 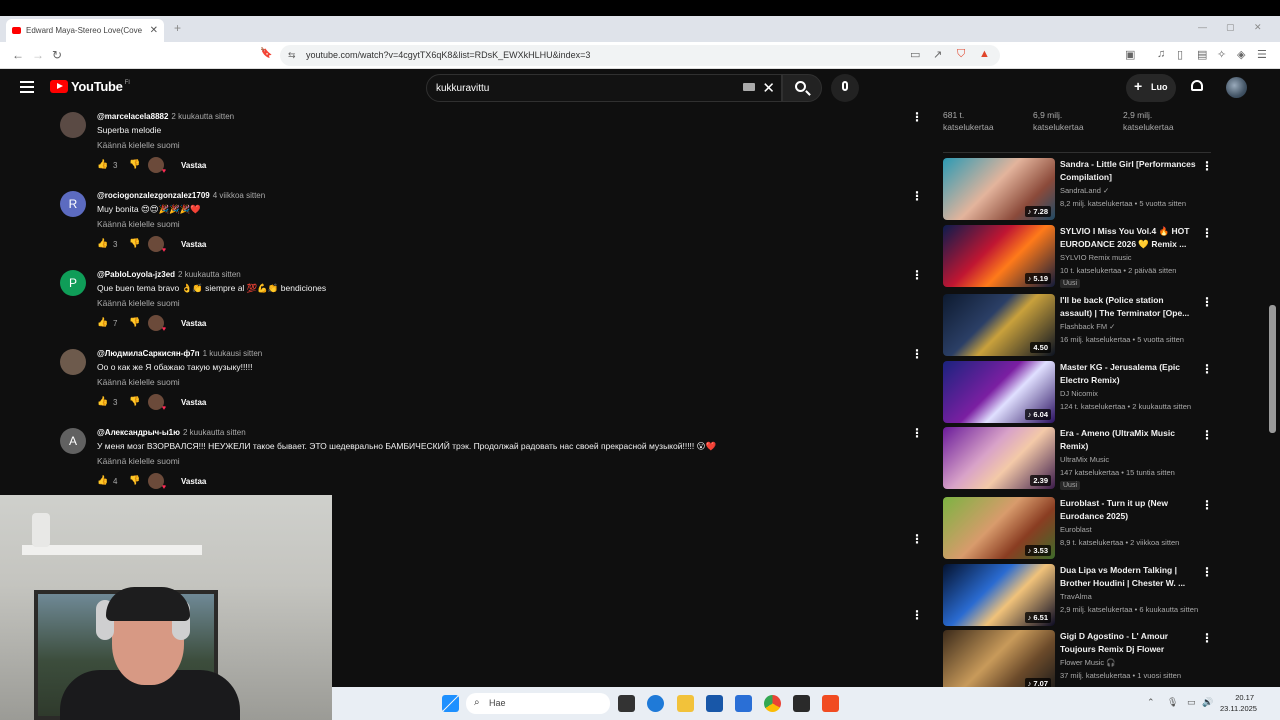 I want to click on share-icon: ↗, so click(x=937, y=54).